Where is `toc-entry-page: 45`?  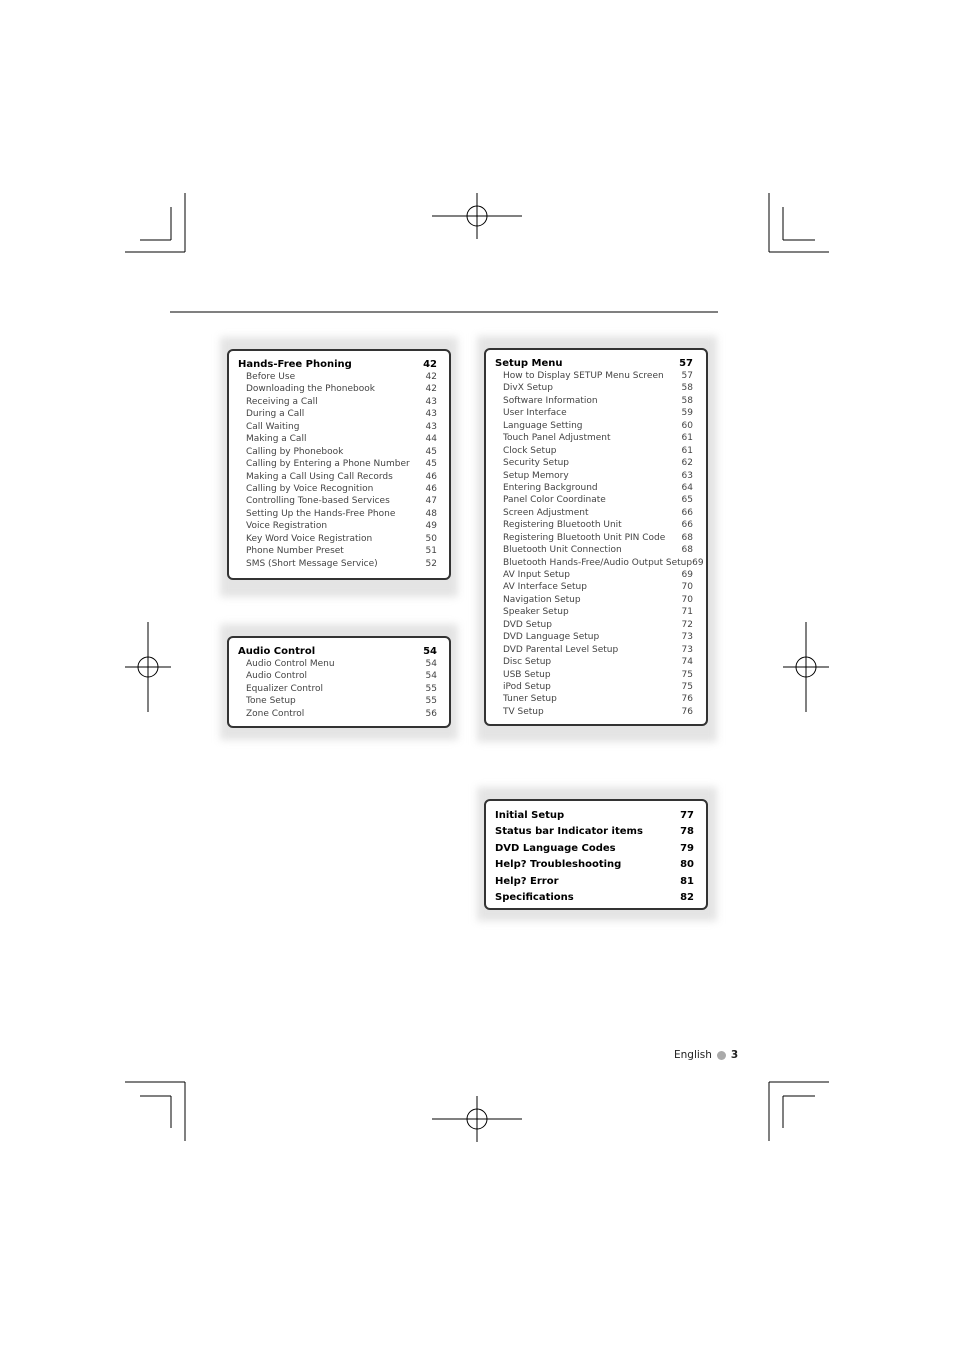
toc-entry-page: 45 is located at coordinates (431, 451).